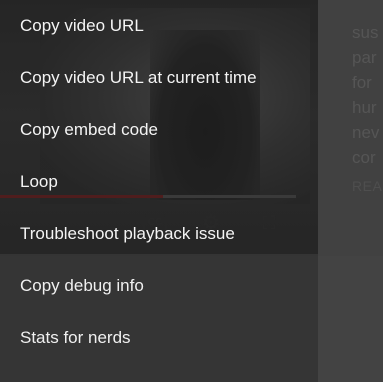 The image size is (383, 382). I want to click on description-line: nev, so click(366, 132).